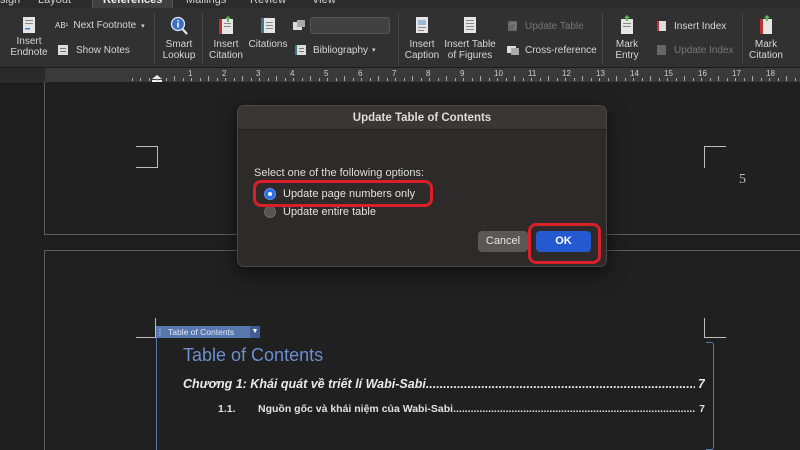 The width and height of the screenshot is (800, 450). I want to click on ruler-number: 10, so click(498, 73).